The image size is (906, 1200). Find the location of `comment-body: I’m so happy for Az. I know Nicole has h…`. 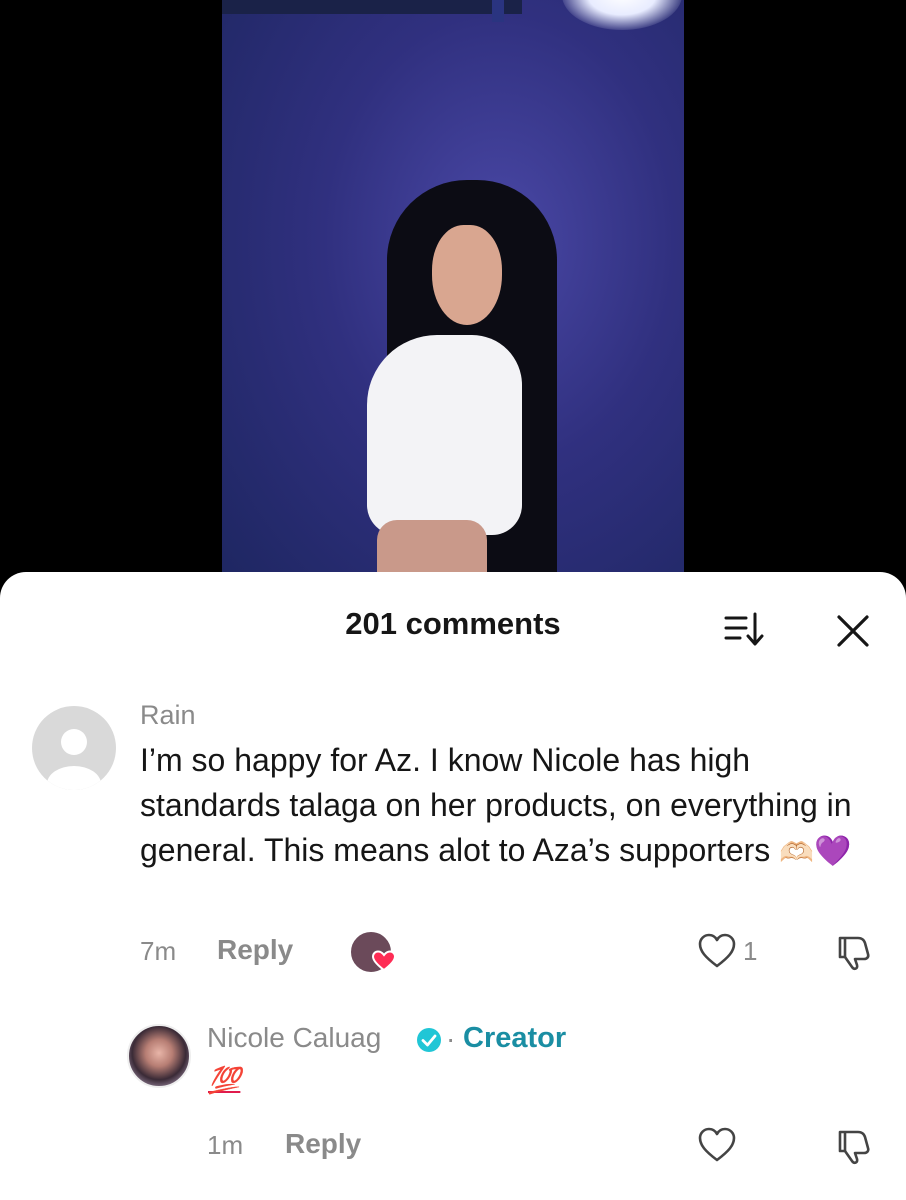

comment-body: I’m so happy for Az. I know Nicole has h… is located at coordinates (496, 805).